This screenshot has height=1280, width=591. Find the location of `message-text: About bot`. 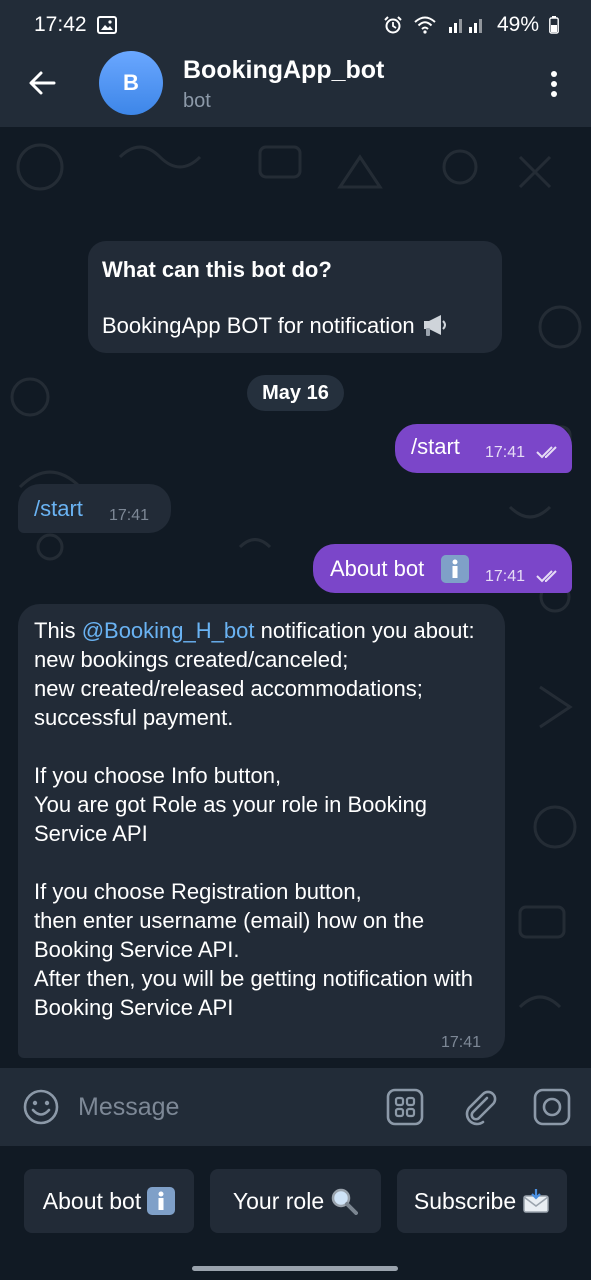

message-text: About bot is located at coordinates (377, 568).